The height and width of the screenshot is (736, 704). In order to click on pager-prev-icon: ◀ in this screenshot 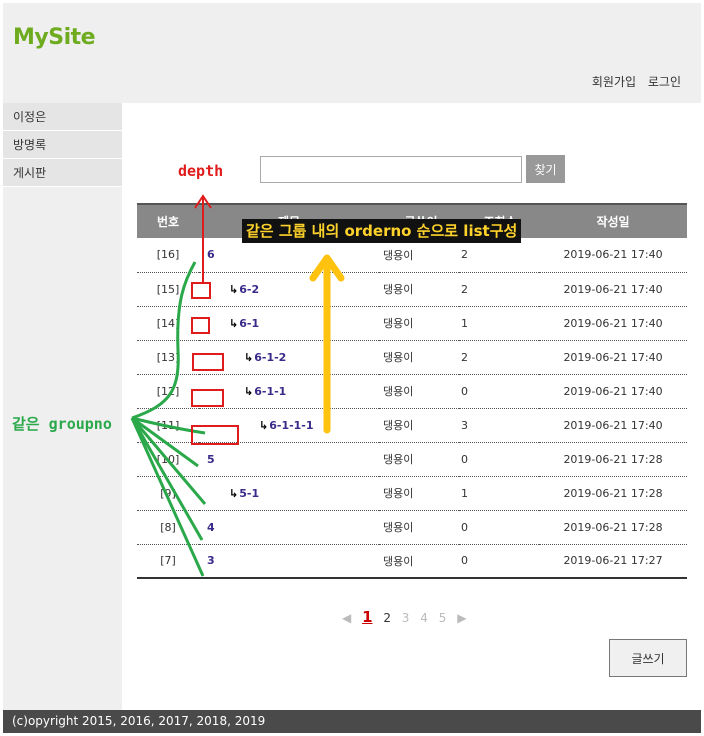, I will do `click(346, 618)`.